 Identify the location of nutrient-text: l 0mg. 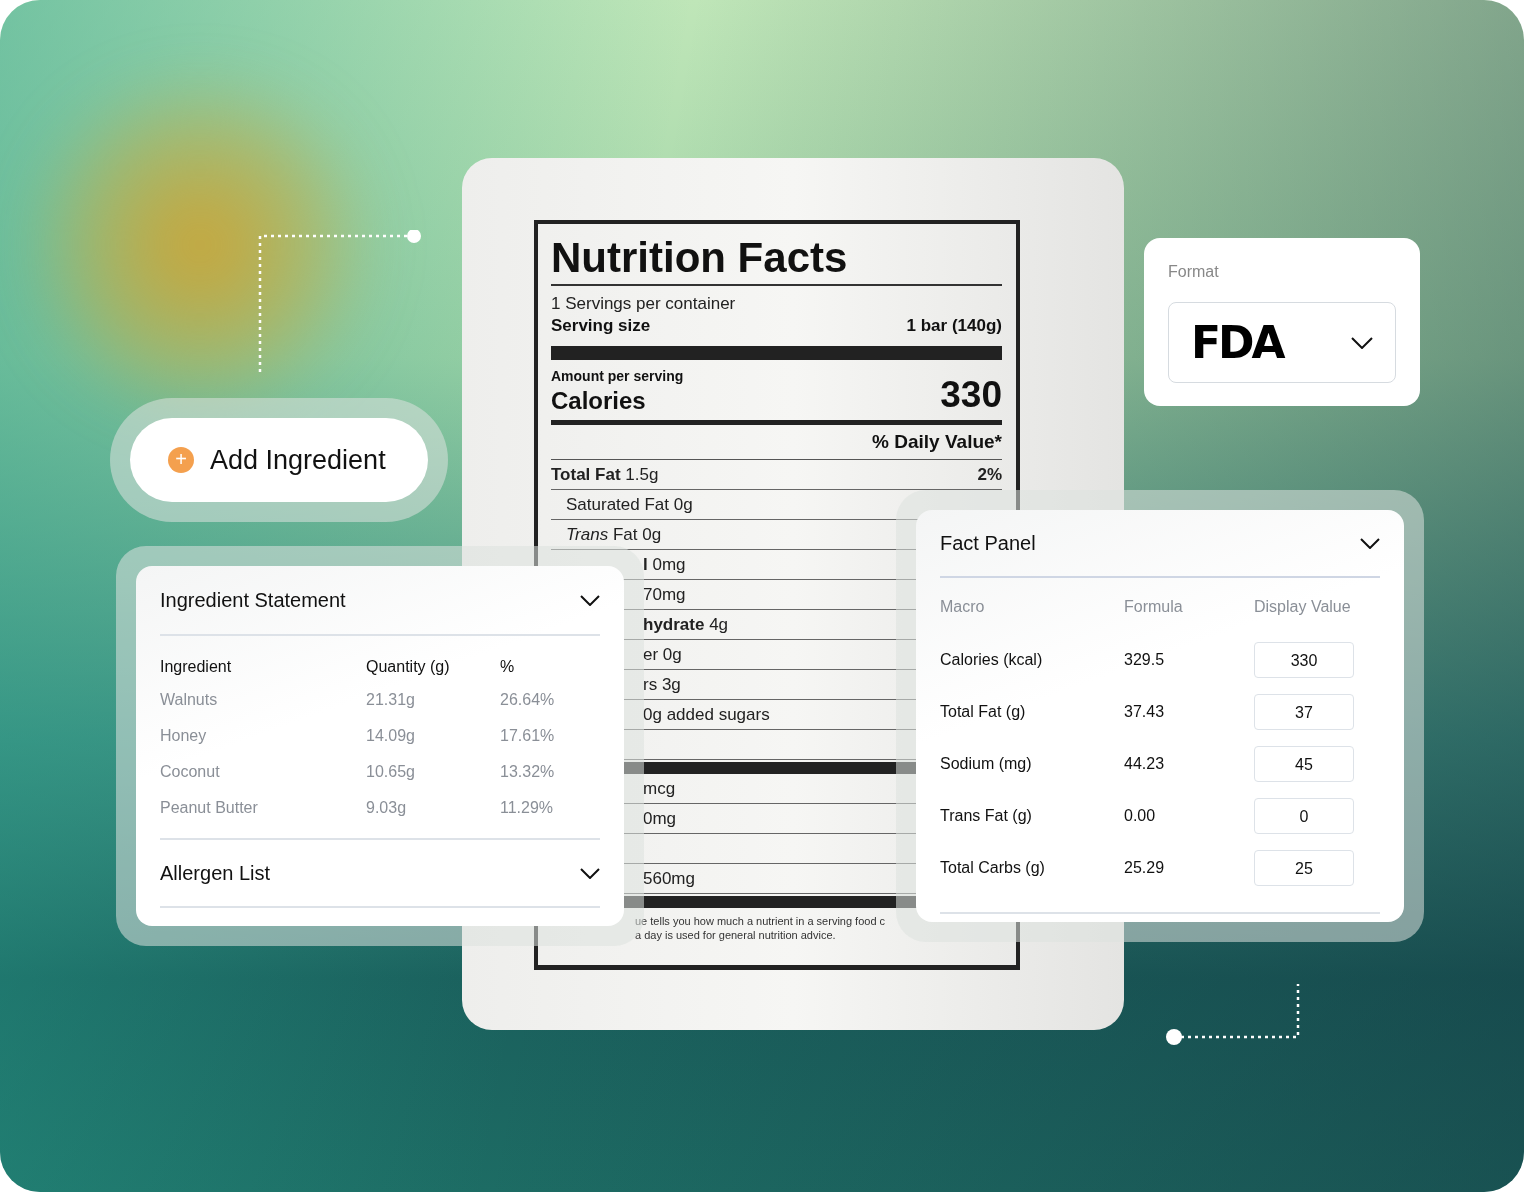
(664, 564).